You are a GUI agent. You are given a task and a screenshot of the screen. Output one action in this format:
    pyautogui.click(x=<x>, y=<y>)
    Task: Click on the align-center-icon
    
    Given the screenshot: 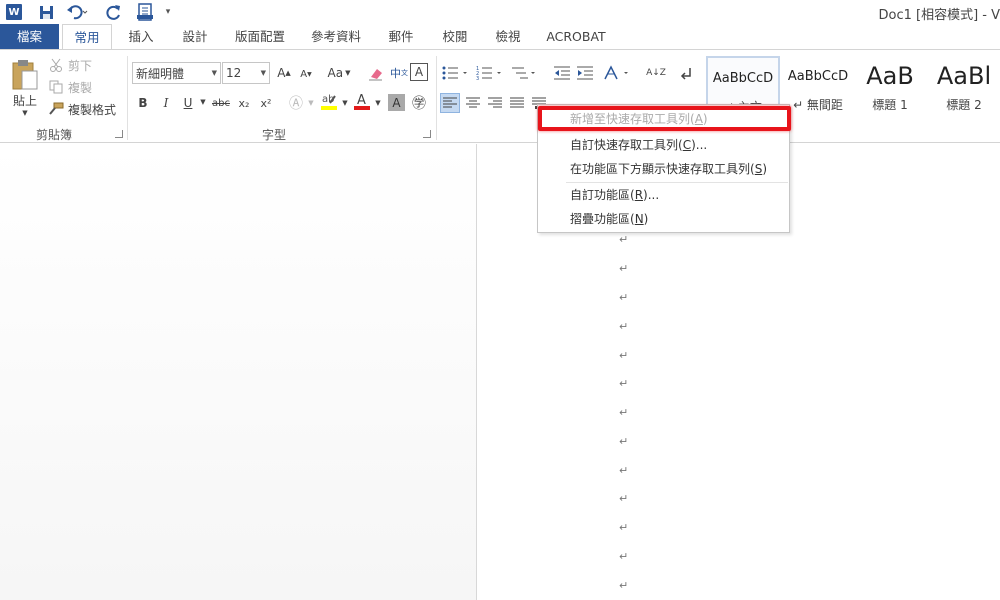 What is the action you would take?
    pyautogui.click(x=473, y=103)
    